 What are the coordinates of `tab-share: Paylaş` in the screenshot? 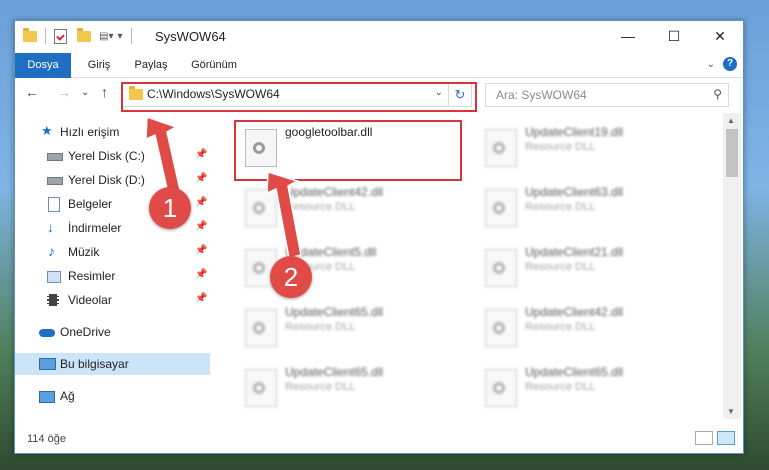 It's located at (151, 65).